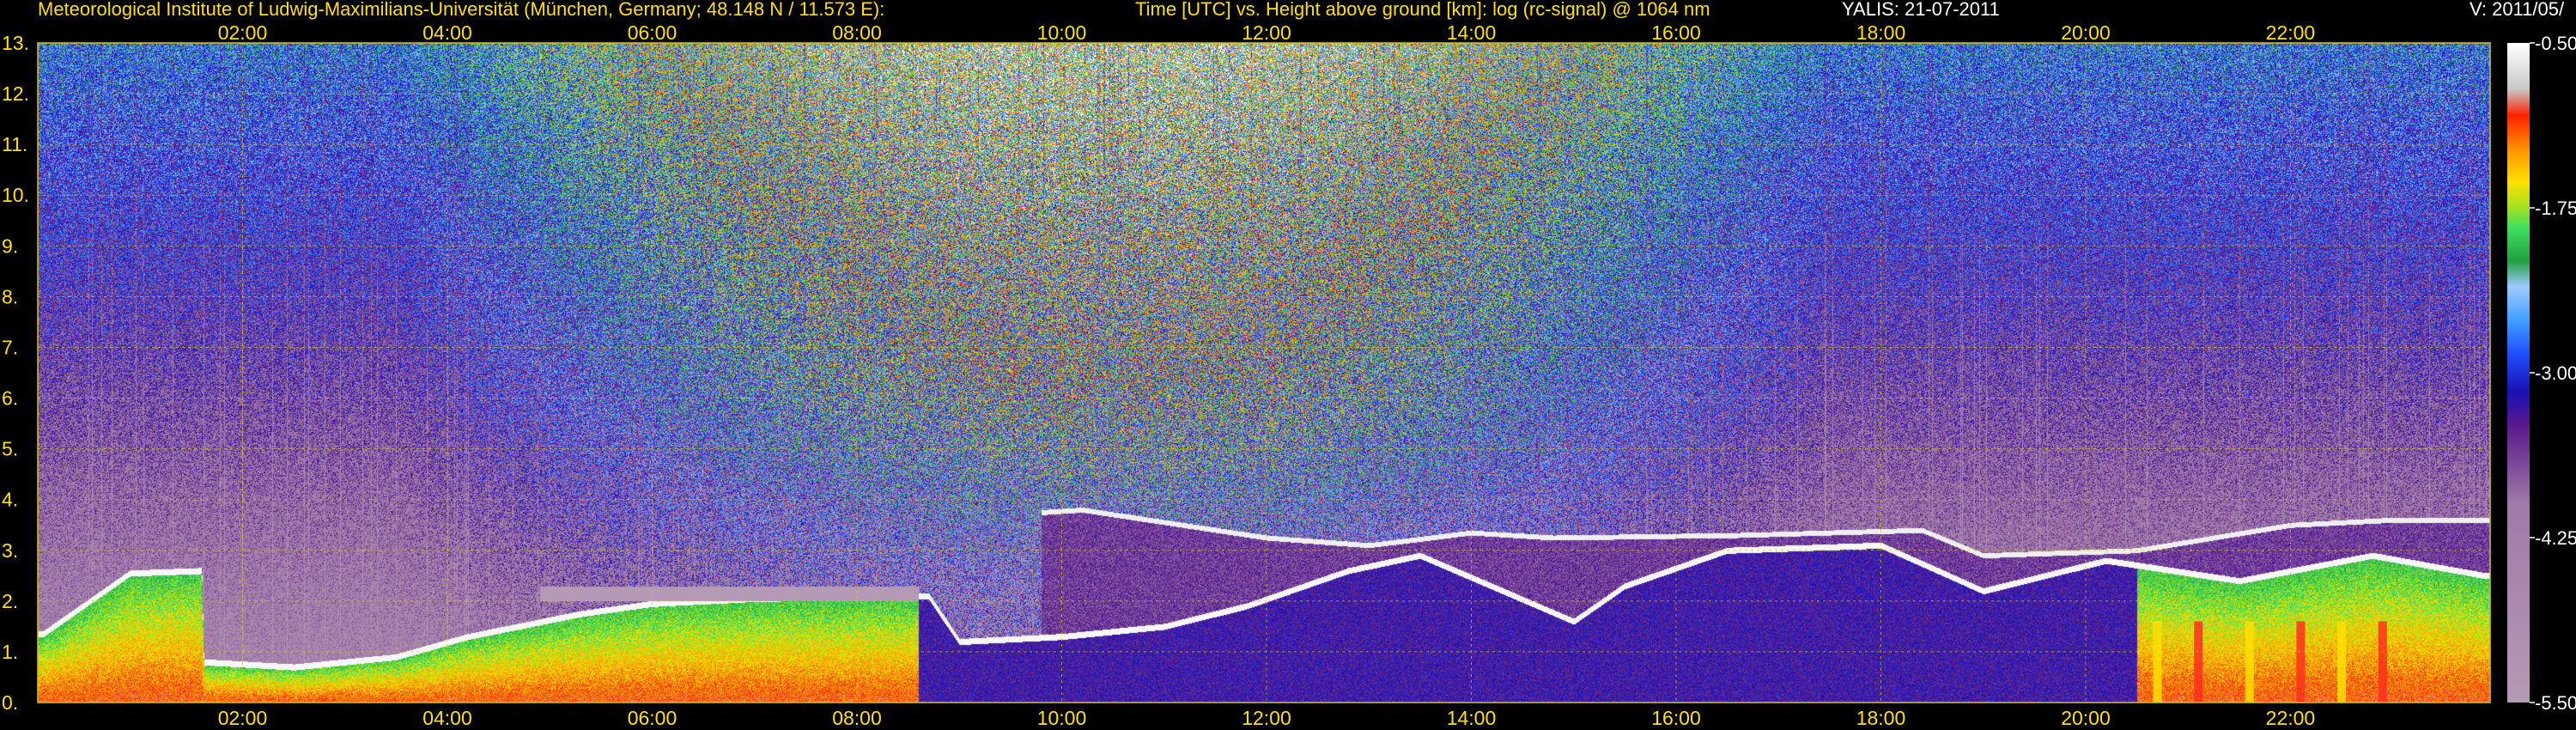 The image size is (2576, 730). Describe the element at coordinates (1062, 32) in the screenshot. I see `x-tick-label-top: 10:00` at that location.